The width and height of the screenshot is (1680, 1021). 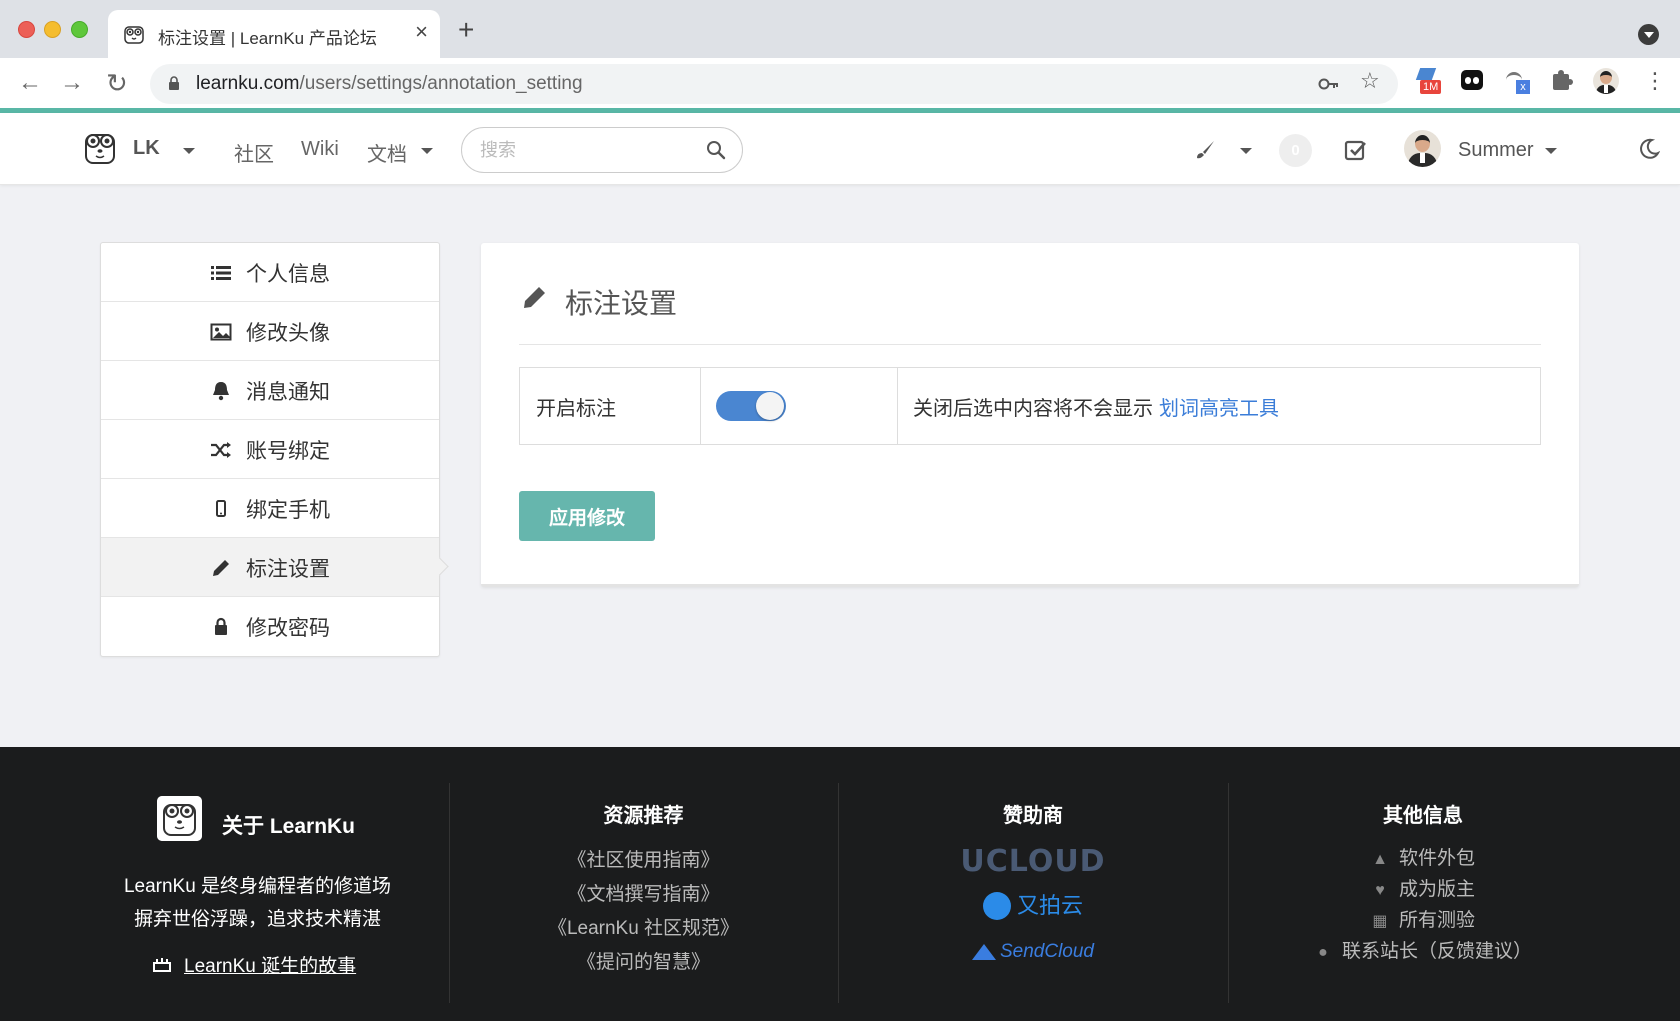 I want to click on search-box, so click(x=602, y=150).